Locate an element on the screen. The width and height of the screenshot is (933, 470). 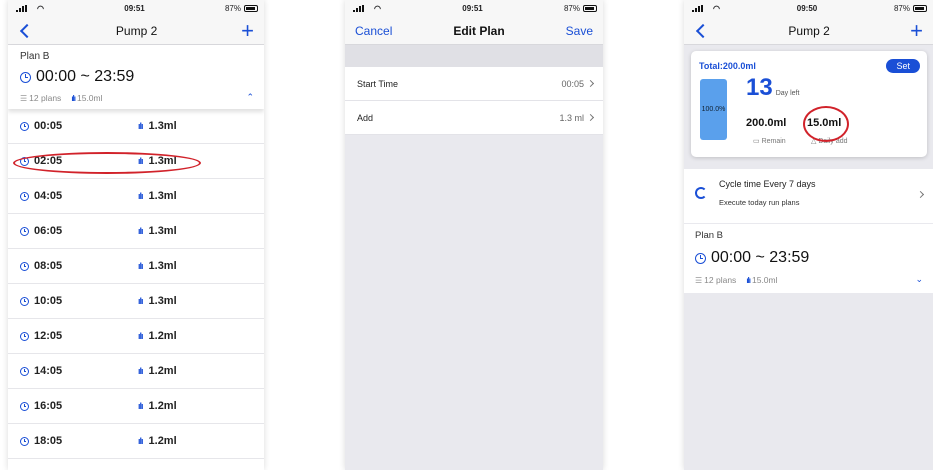
battery-icon is located at coordinates (590, 8).